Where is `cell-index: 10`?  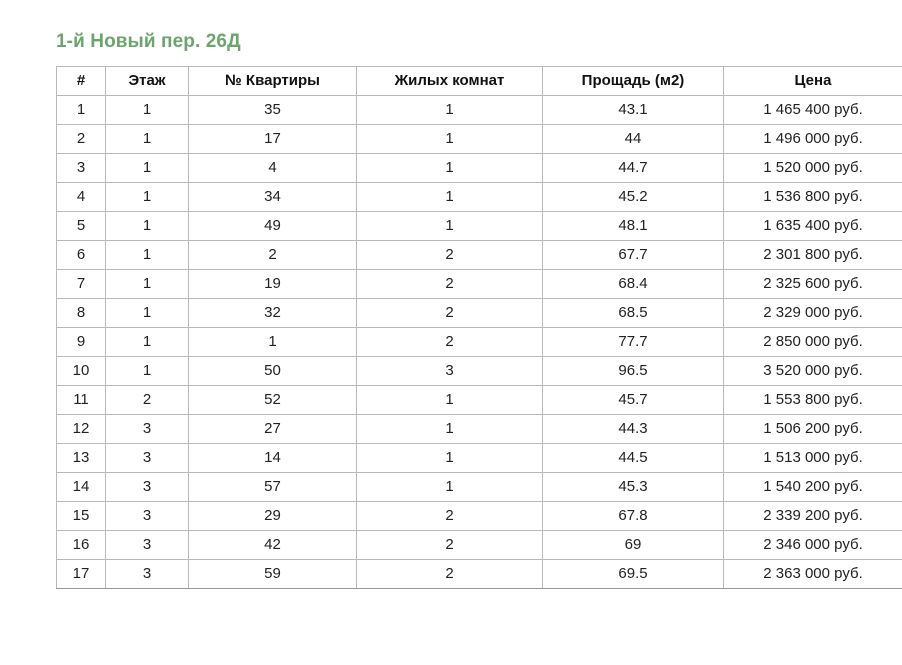 cell-index: 10 is located at coordinates (81, 371).